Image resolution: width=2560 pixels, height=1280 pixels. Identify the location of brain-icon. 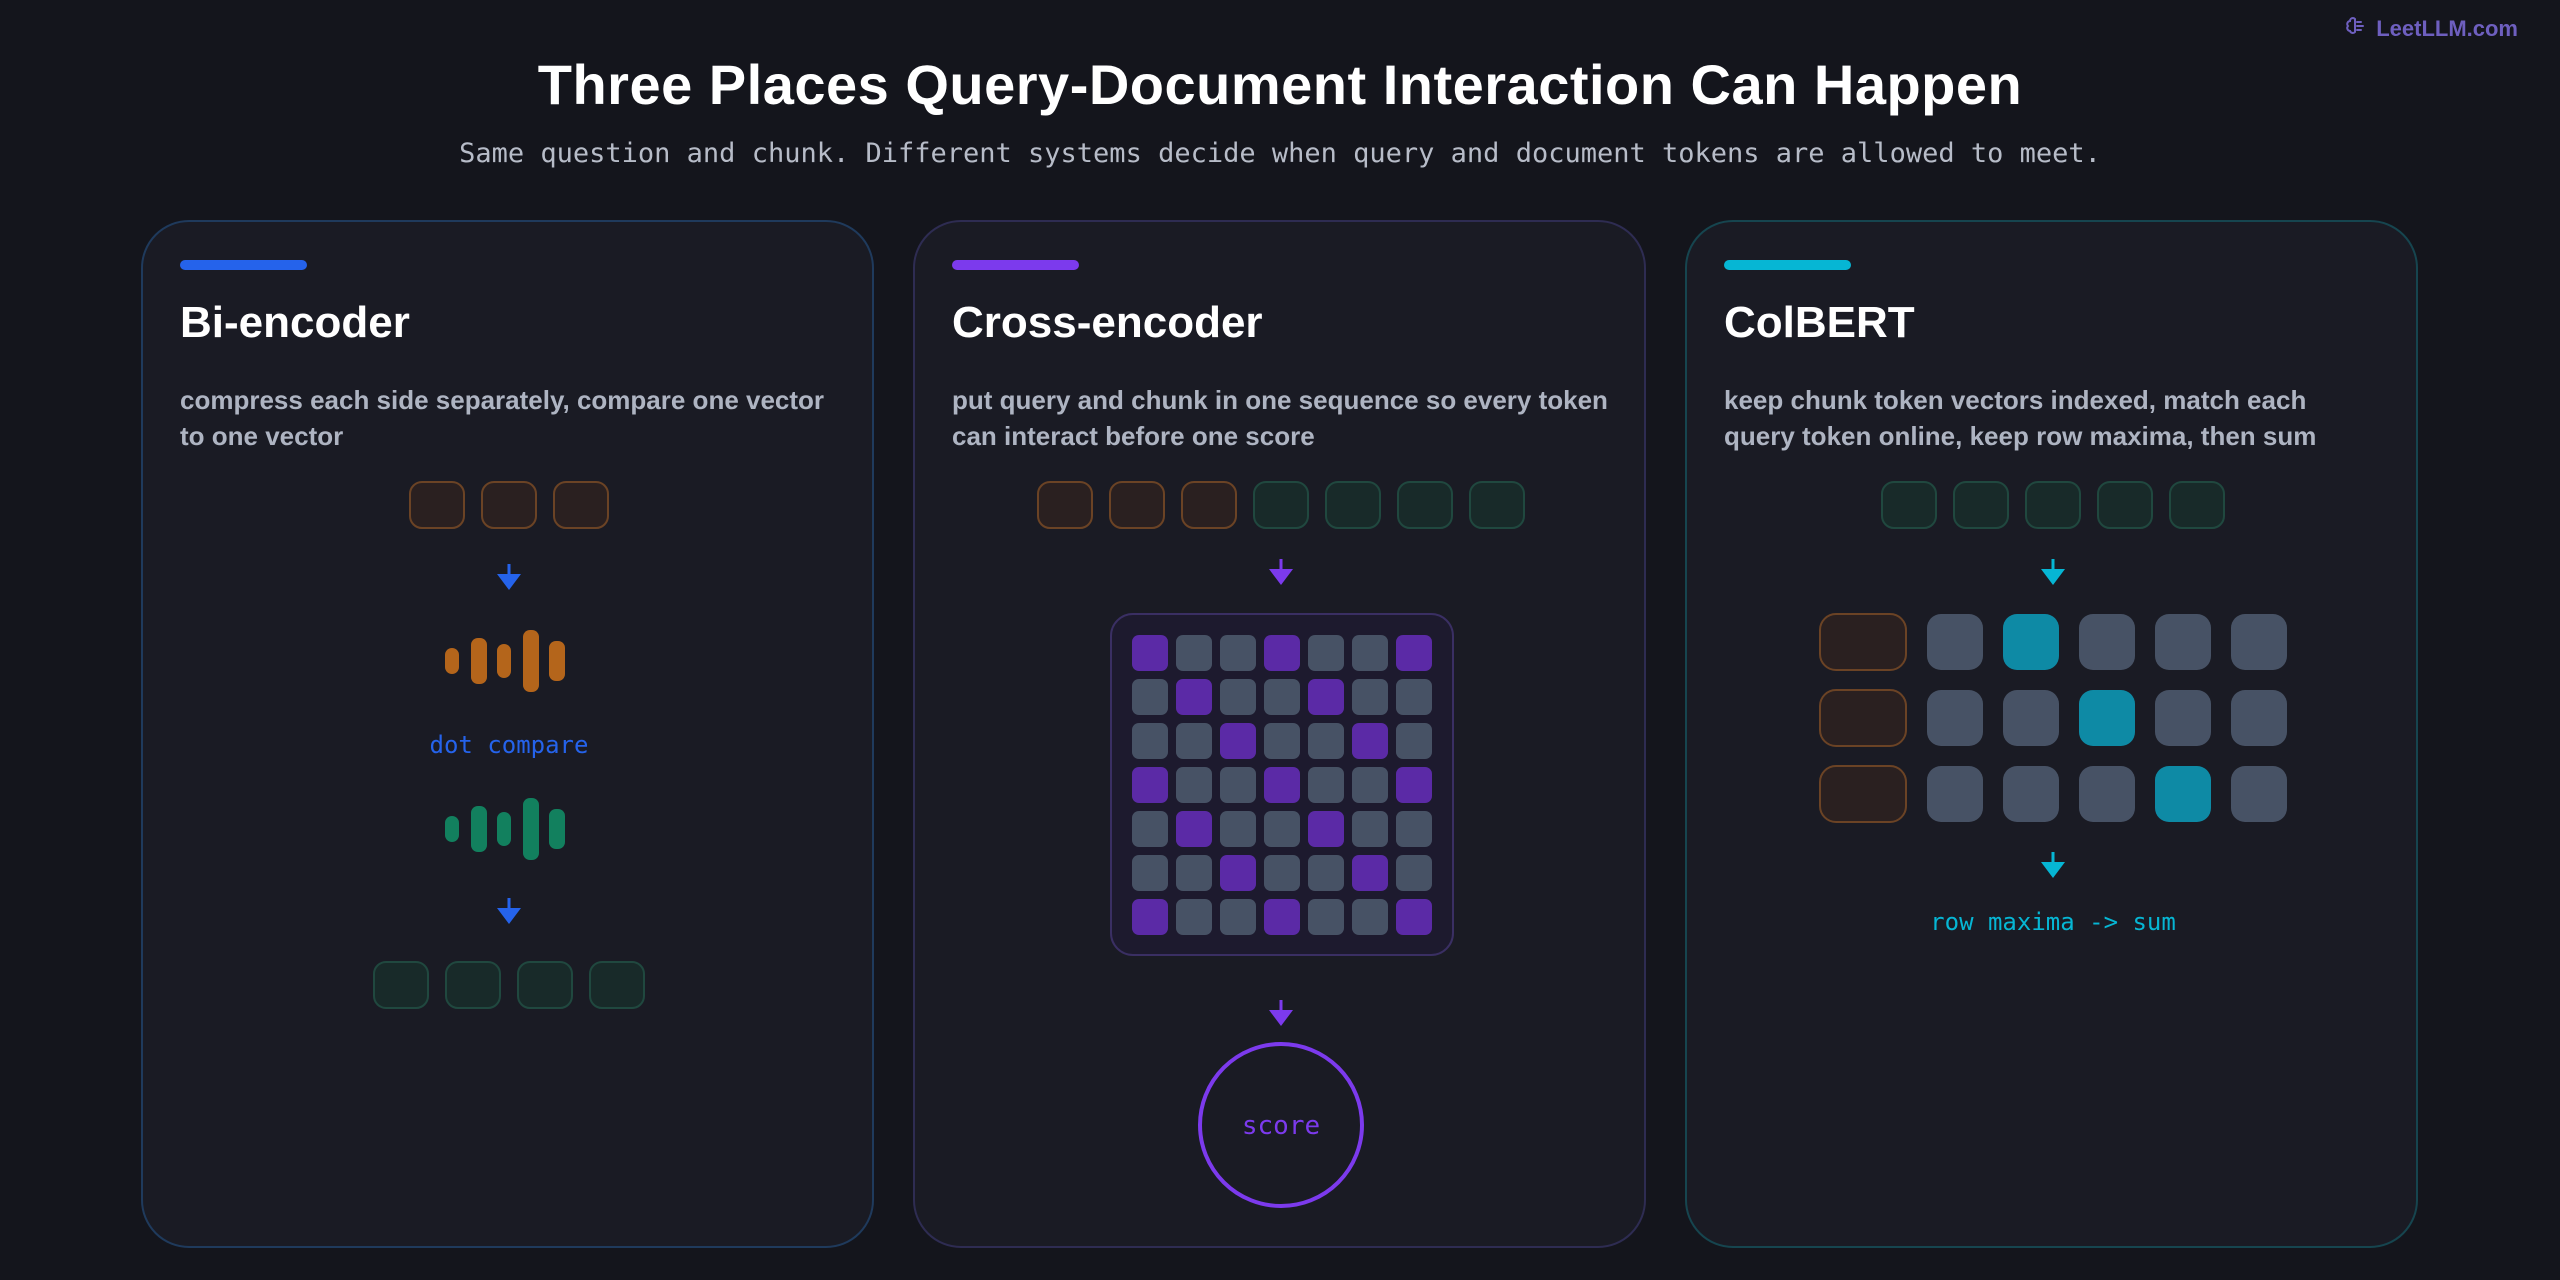
(2356, 29).